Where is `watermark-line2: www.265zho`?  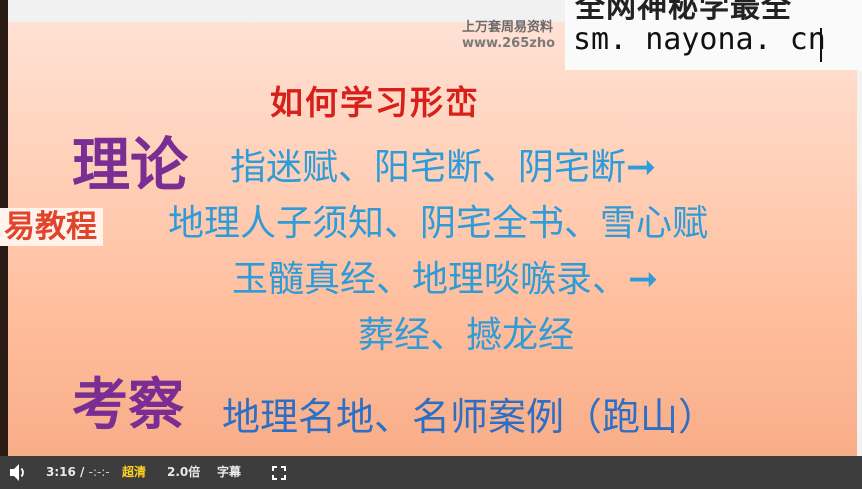
watermark-line2: www.265zho is located at coordinates (509, 43).